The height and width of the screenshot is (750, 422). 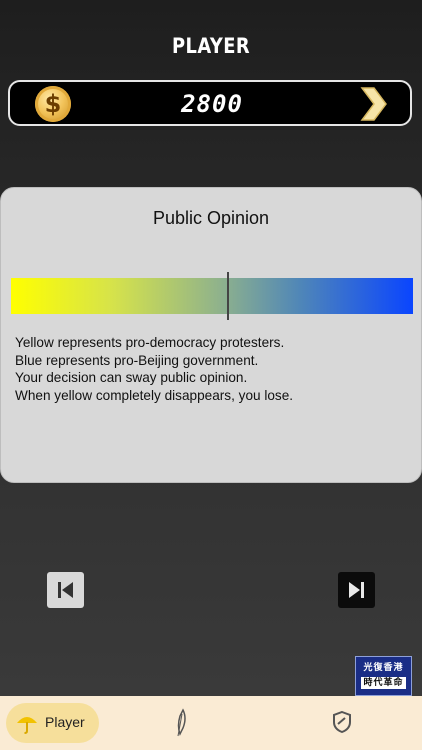 What do you see at coordinates (383, 668) in the screenshot?
I see `badge-line-1: 光復香港` at bounding box center [383, 668].